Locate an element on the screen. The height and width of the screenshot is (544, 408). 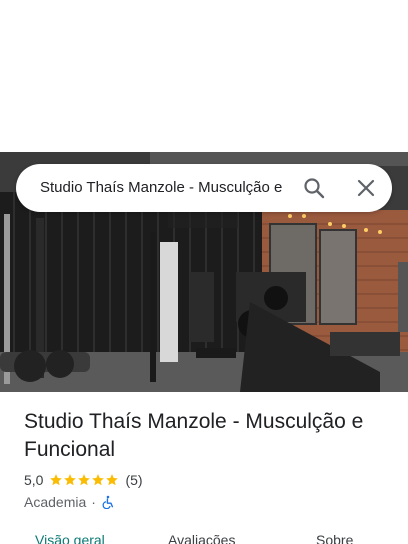
search-bar: Studio Thaís Manzole - Musculção e is located at coordinates (204, 188).